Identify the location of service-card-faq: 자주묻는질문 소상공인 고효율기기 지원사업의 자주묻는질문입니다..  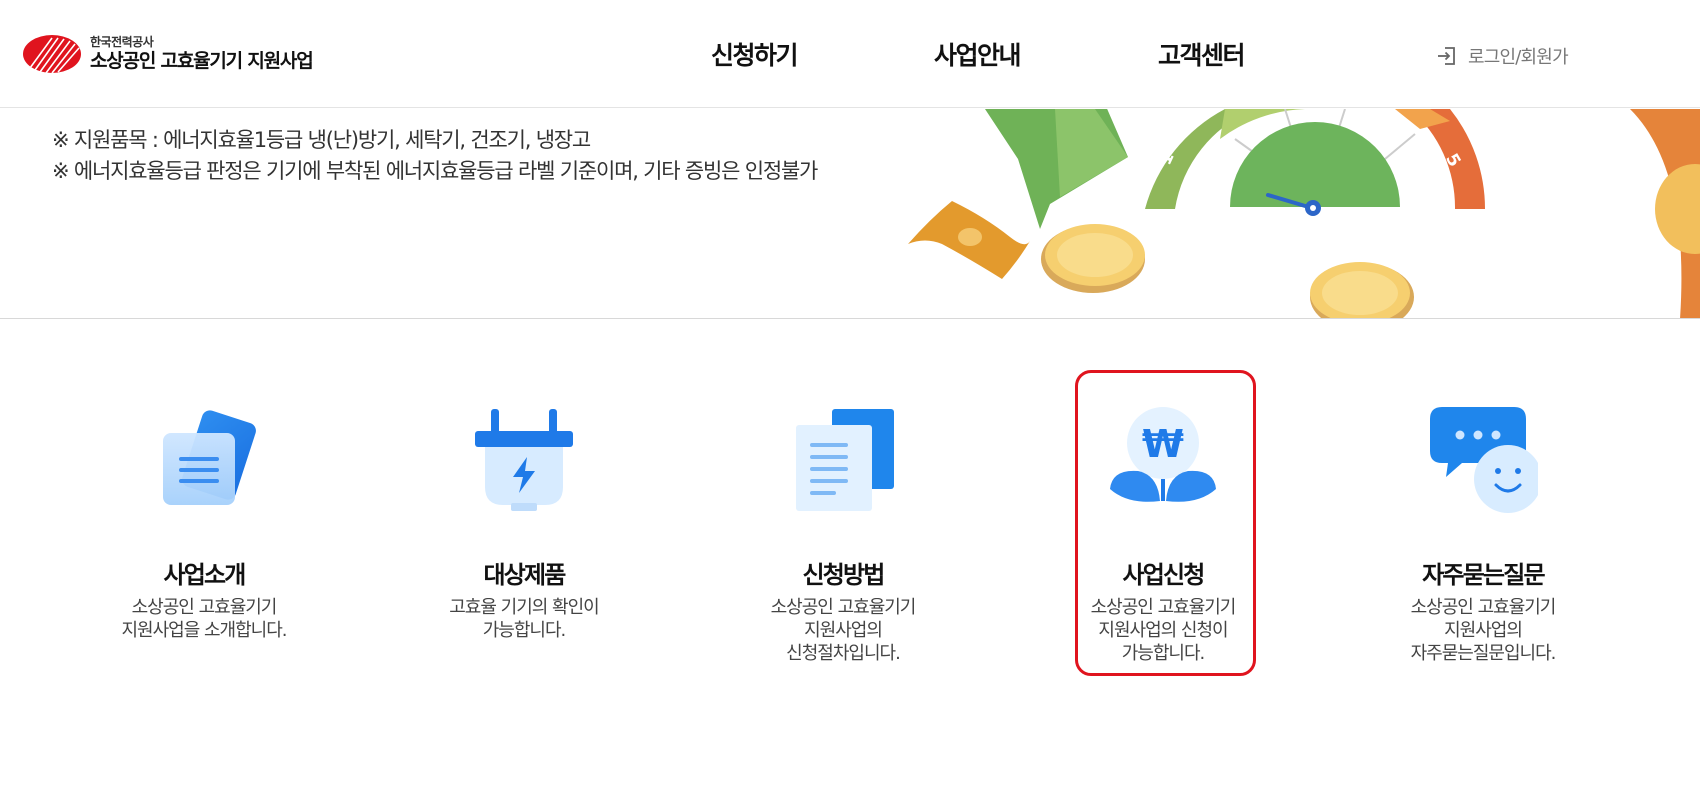
(1483, 535).